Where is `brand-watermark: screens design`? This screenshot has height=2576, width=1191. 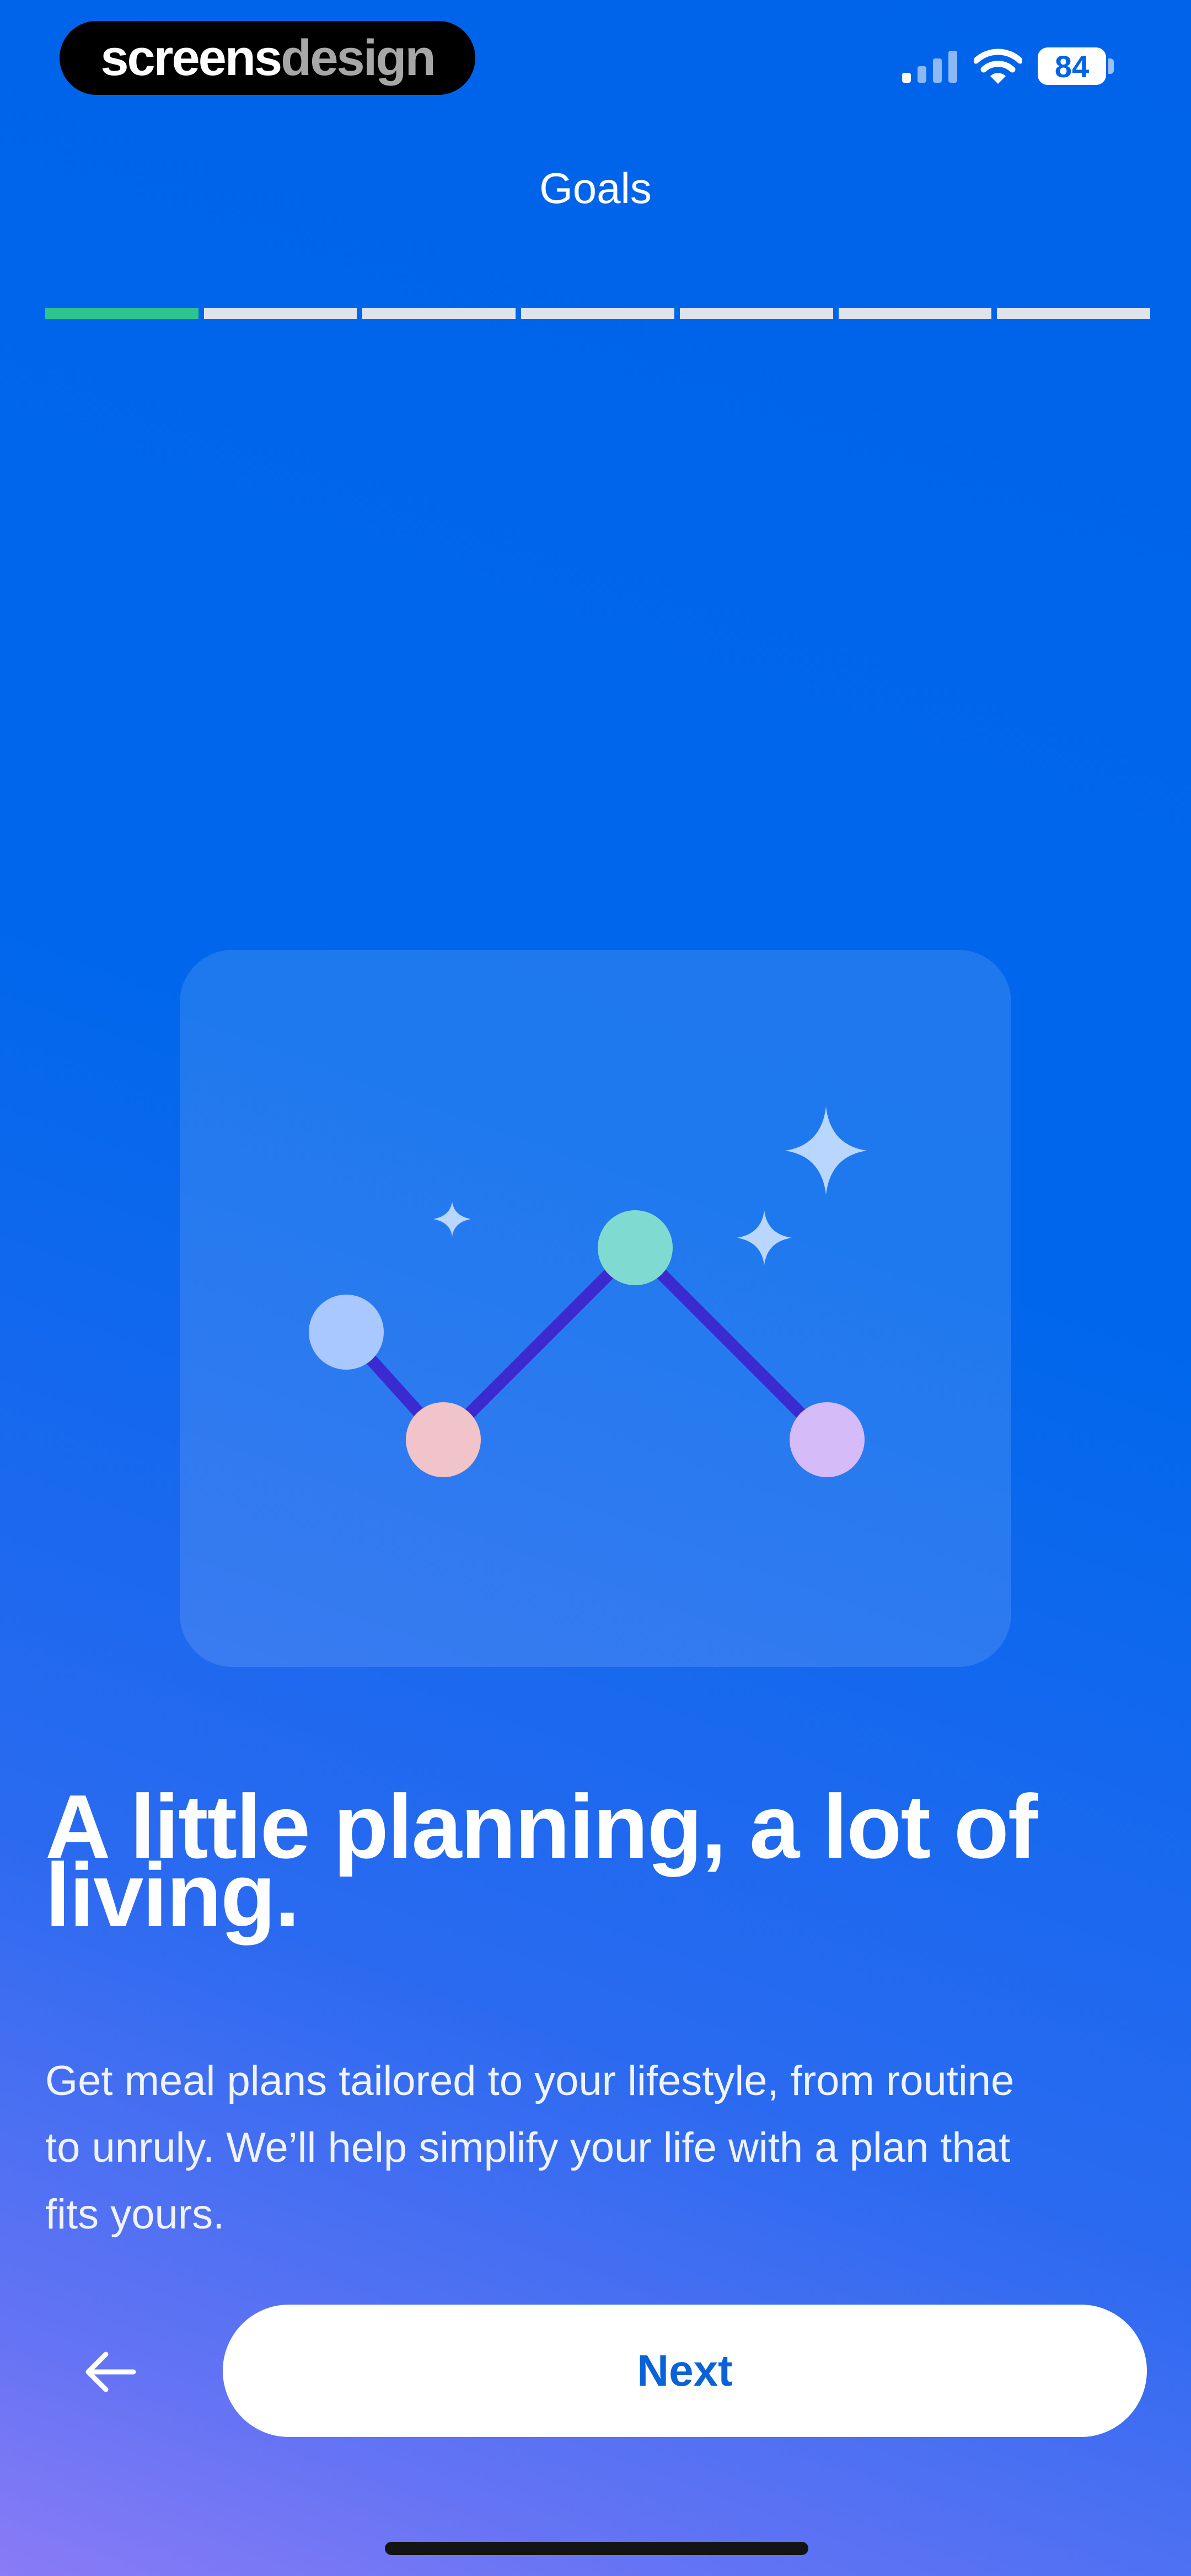
brand-watermark: screens design is located at coordinates (267, 58).